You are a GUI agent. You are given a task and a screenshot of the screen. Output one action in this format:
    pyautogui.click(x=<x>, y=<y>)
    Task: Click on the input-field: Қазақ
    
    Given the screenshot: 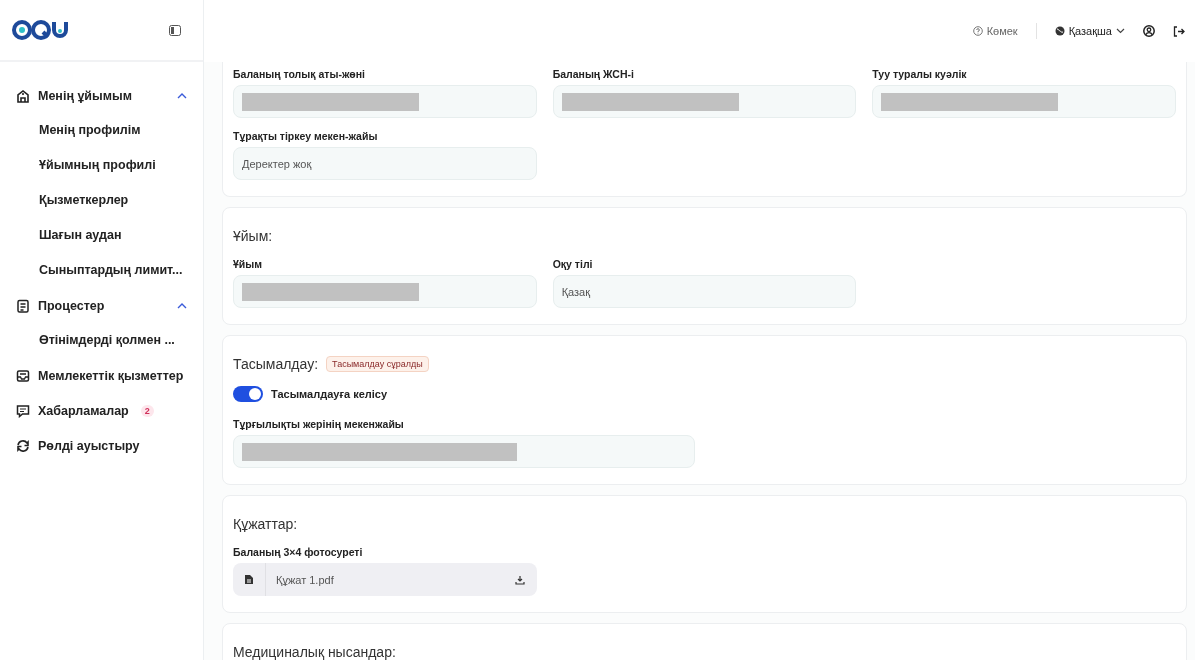 What is the action you would take?
    pyautogui.click(x=704, y=291)
    